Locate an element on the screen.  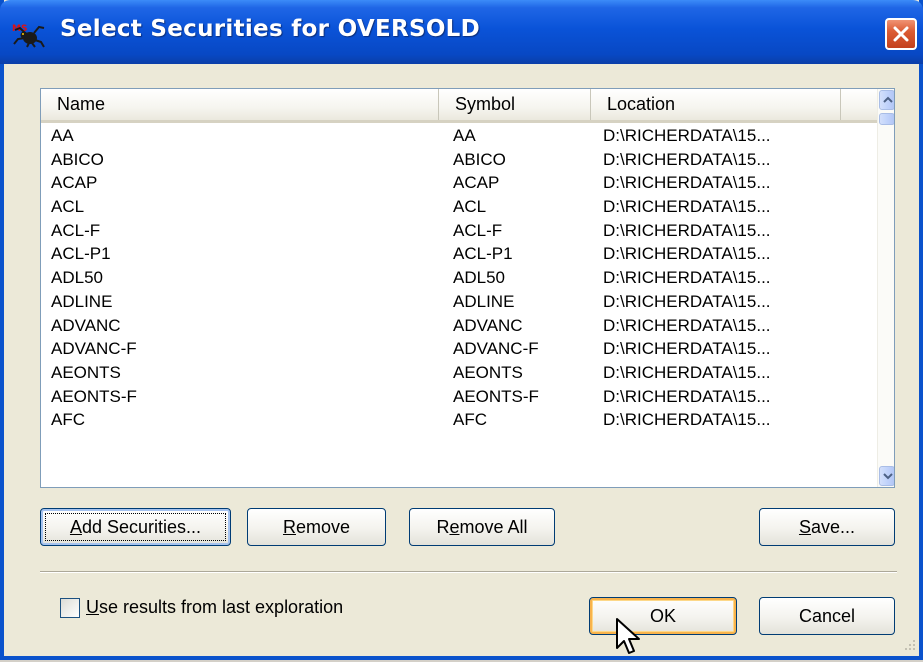
remove-button: Remove is located at coordinates (316, 527).